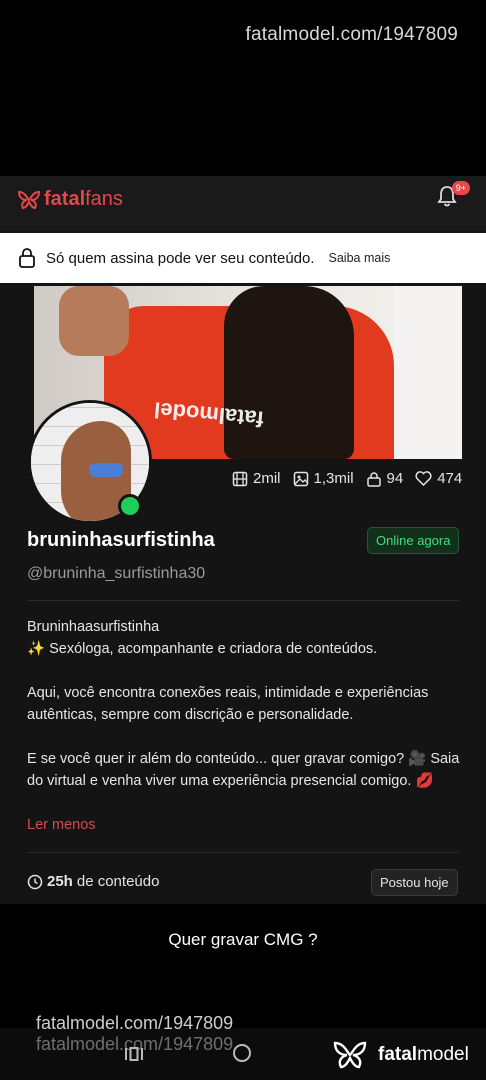 The image size is (486, 1080). What do you see at coordinates (443, 1054) in the screenshot?
I see `footer-brand-light: model` at bounding box center [443, 1054].